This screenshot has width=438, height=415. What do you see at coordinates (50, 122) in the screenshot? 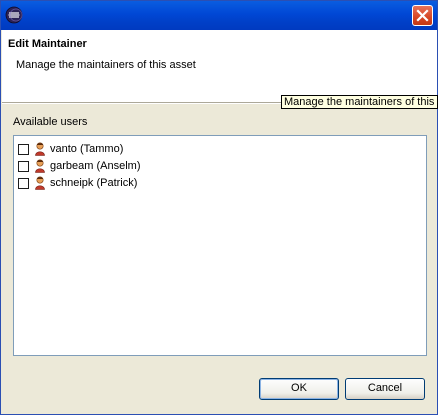
I see `available-users-label: Available users` at bounding box center [50, 122].